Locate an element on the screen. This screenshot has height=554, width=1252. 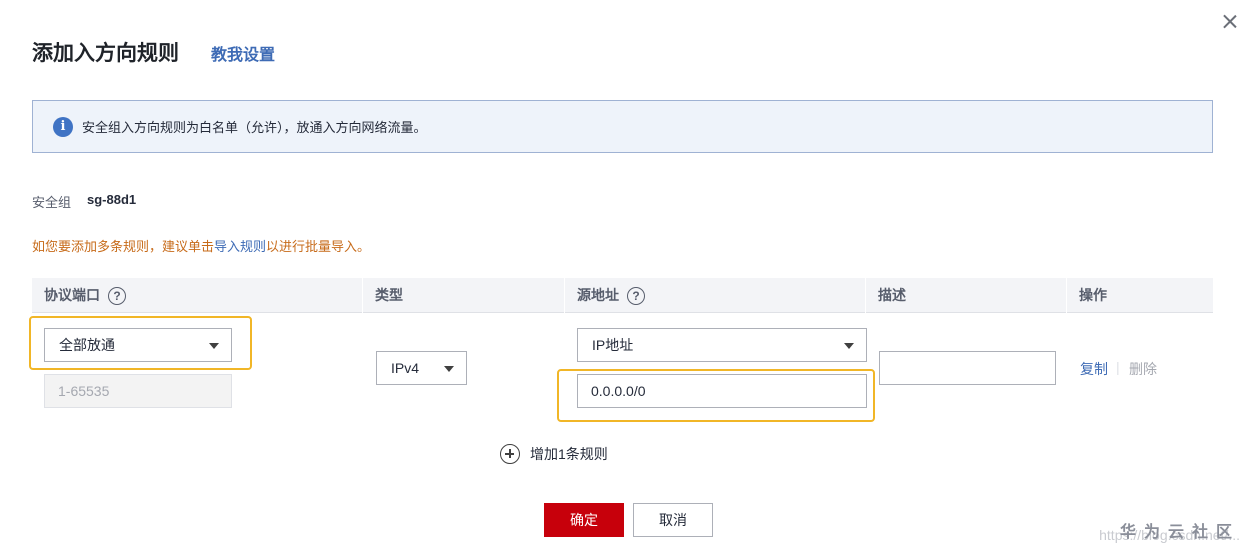
confirm-button: 确定 is located at coordinates (584, 520).